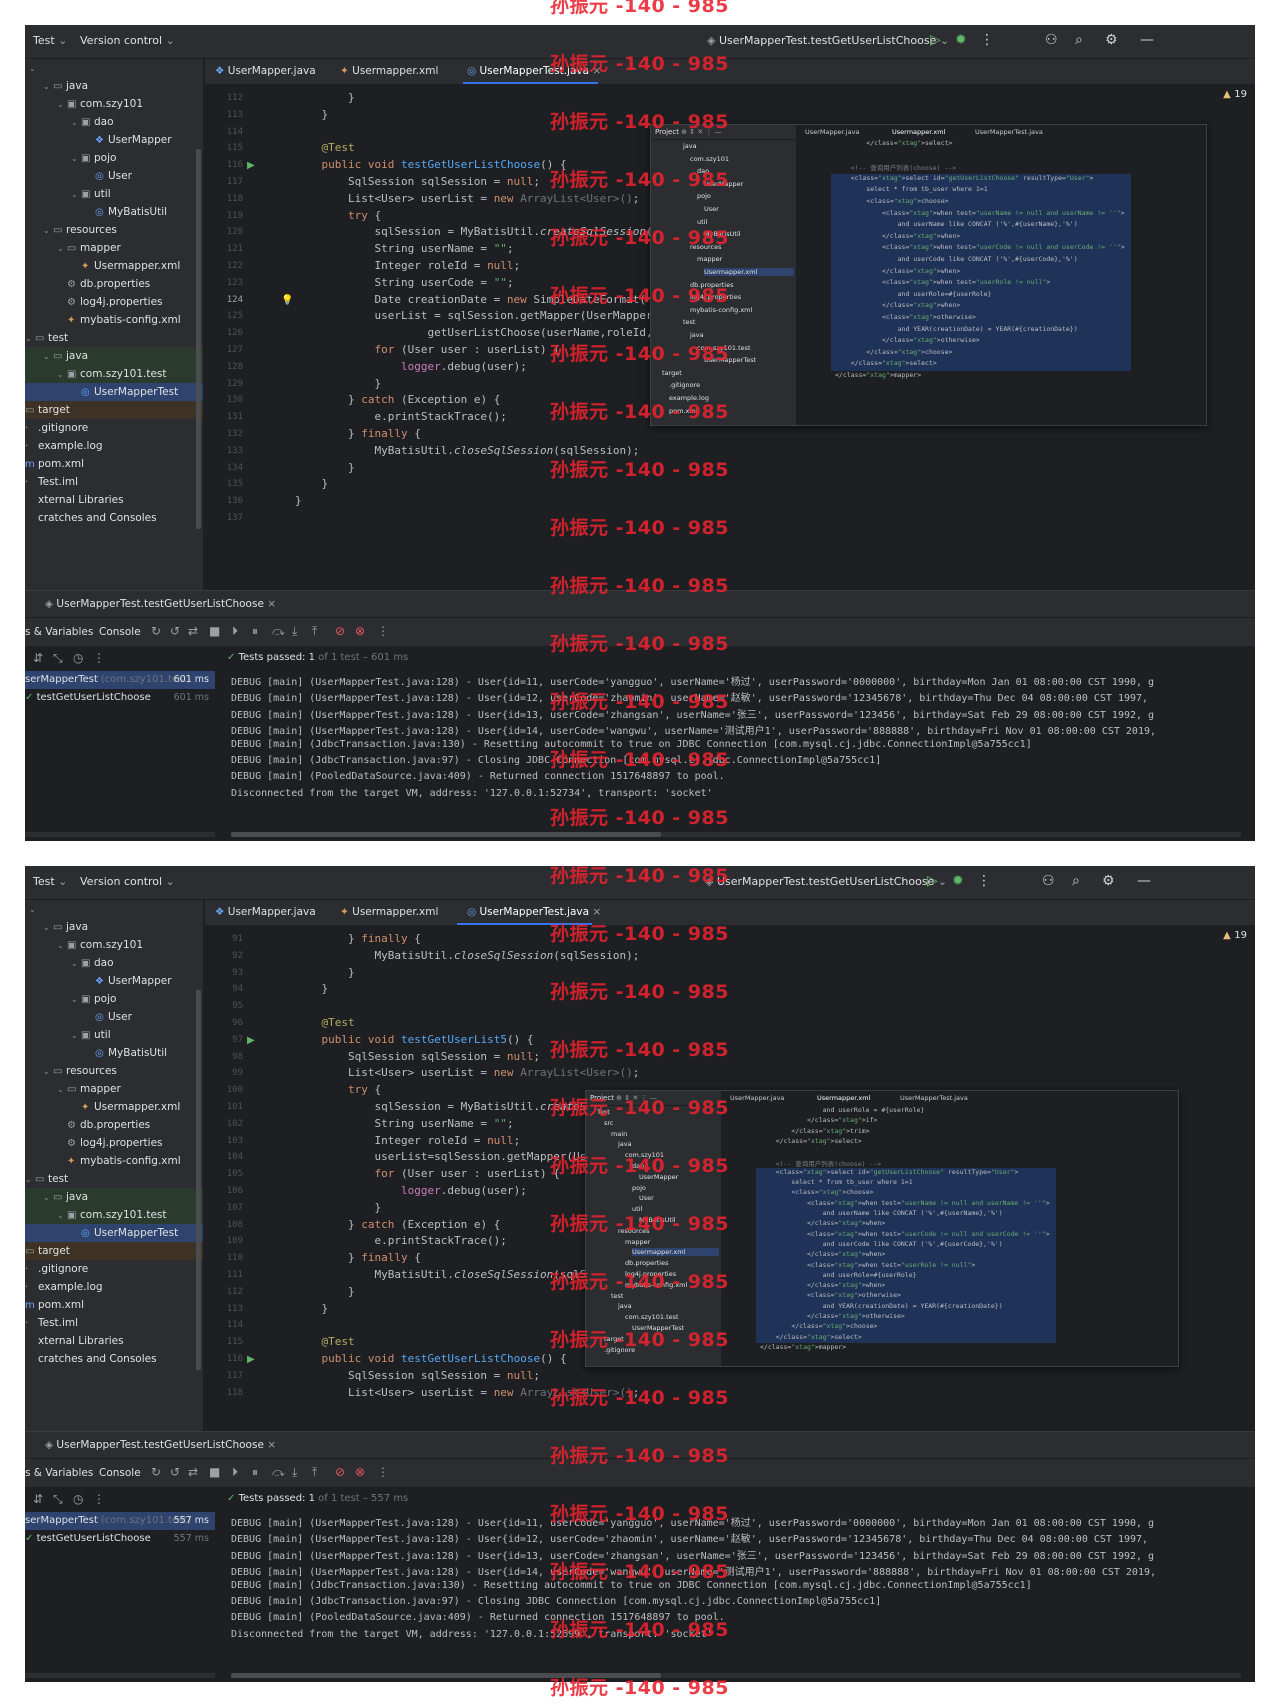  Describe the element at coordinates (59, 632) in the screenshot. I see `variables-tab: s & Variables` at that location.